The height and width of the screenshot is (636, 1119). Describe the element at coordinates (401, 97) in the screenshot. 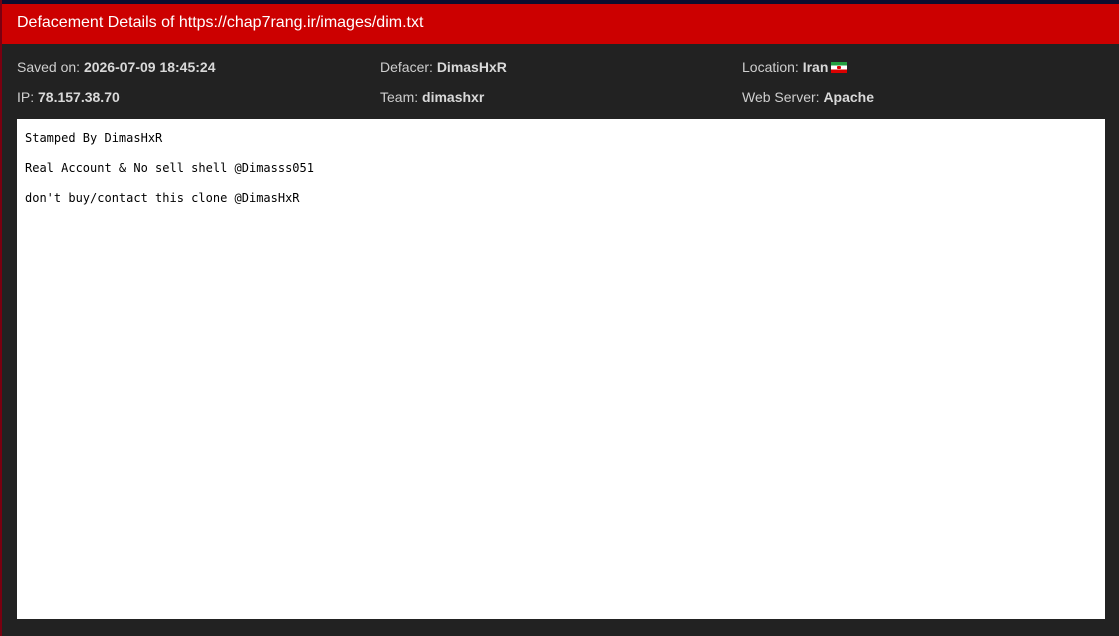

I see `team-label: Team:` at that location.